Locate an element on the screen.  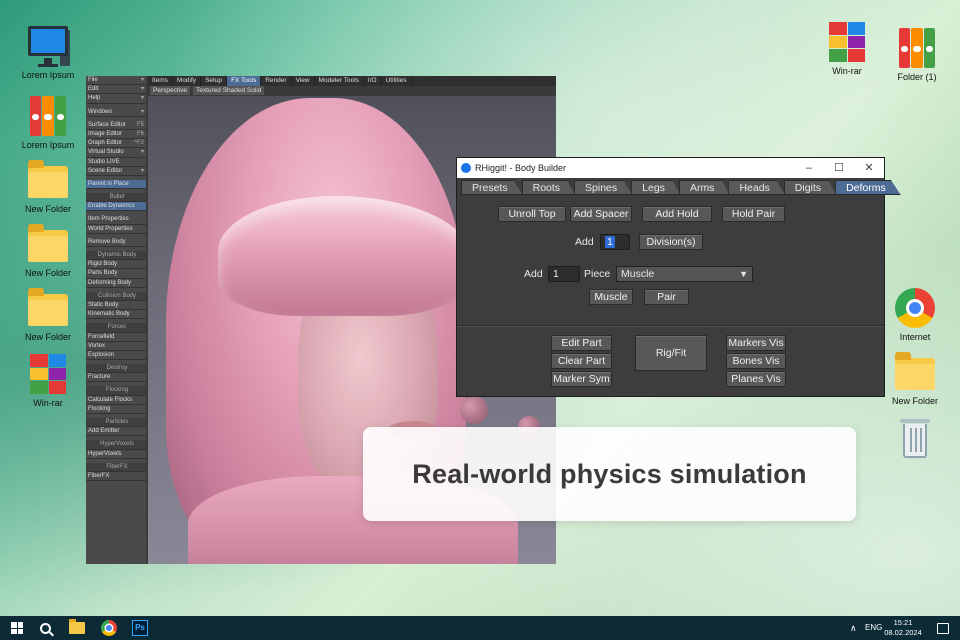
sidebar-item: Fracture is located at coordinates (116, 378).